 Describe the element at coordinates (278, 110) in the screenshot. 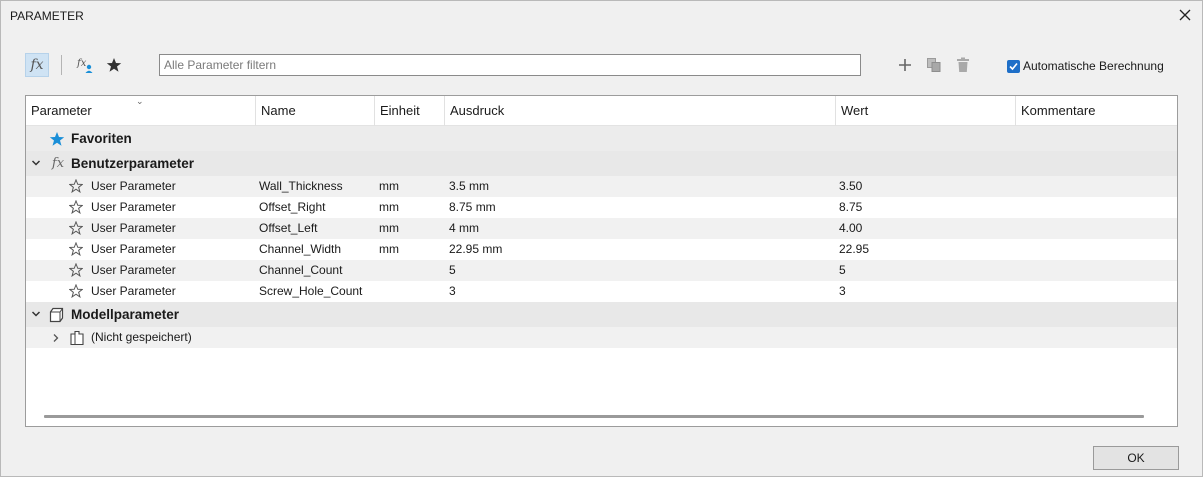

I see `column-label: Name` at that location.